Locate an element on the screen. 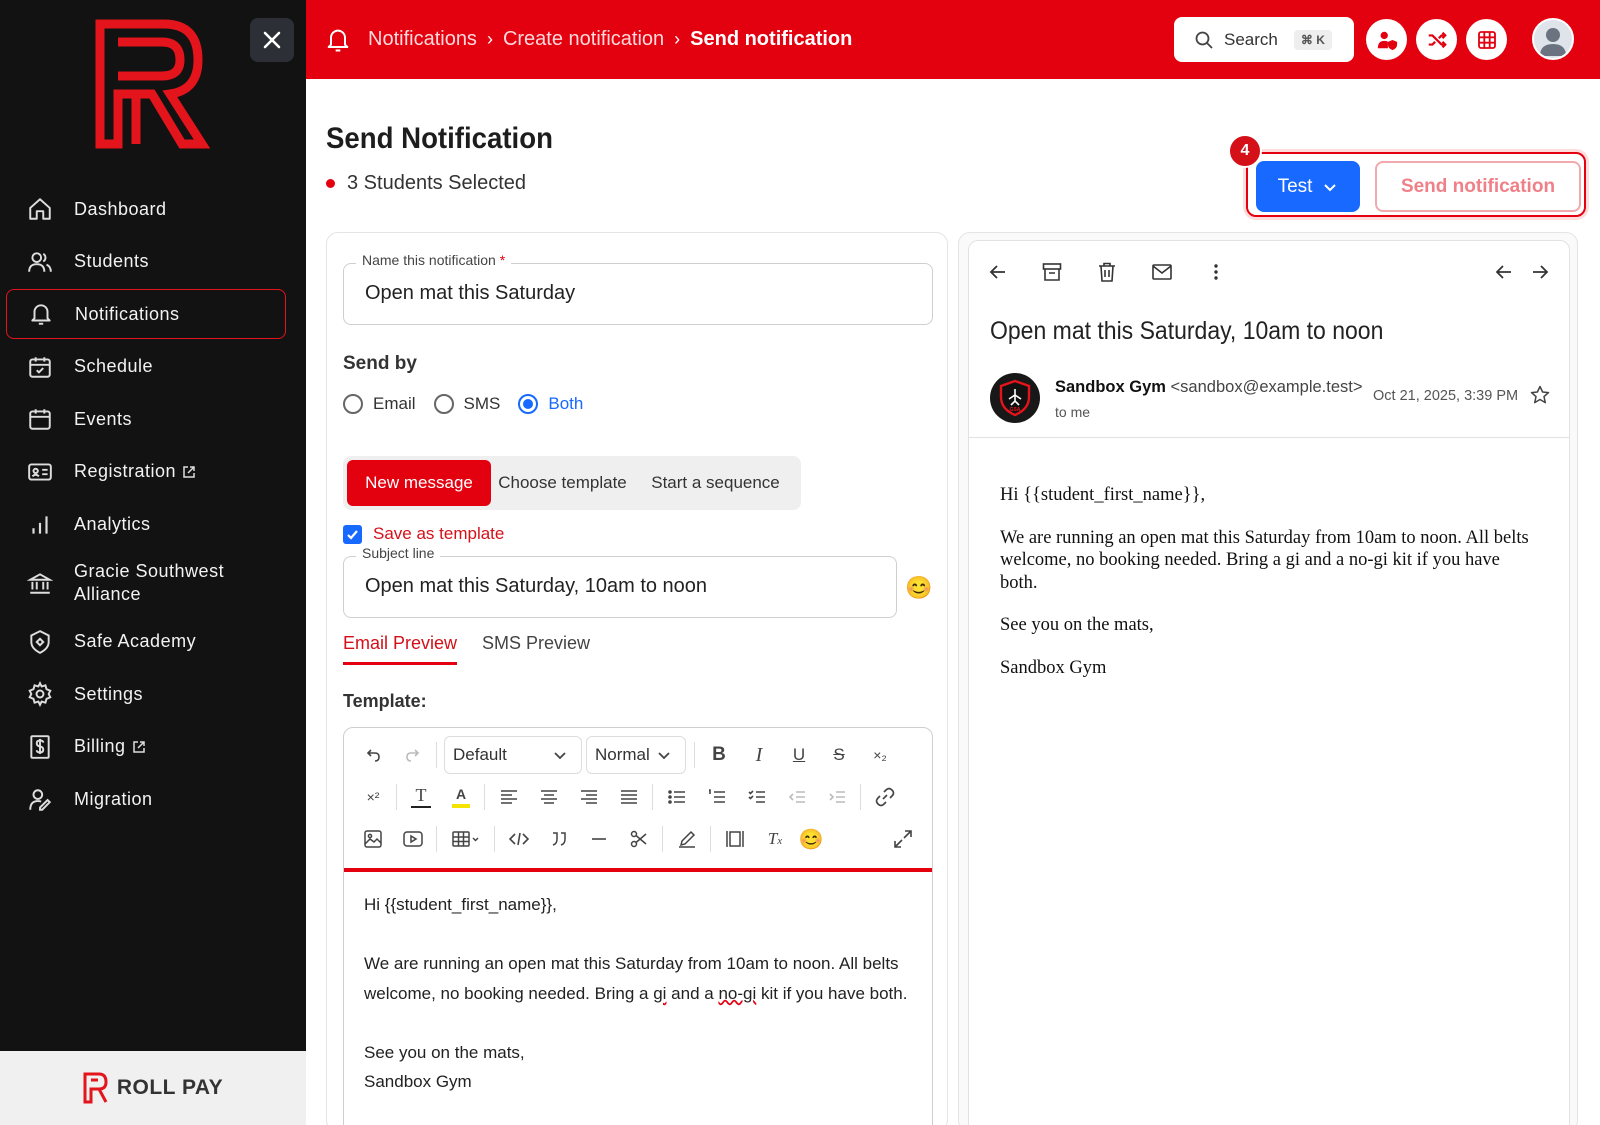 The image size is (1600, 1125). previous-email-button is located at coordinates (1504, 272).